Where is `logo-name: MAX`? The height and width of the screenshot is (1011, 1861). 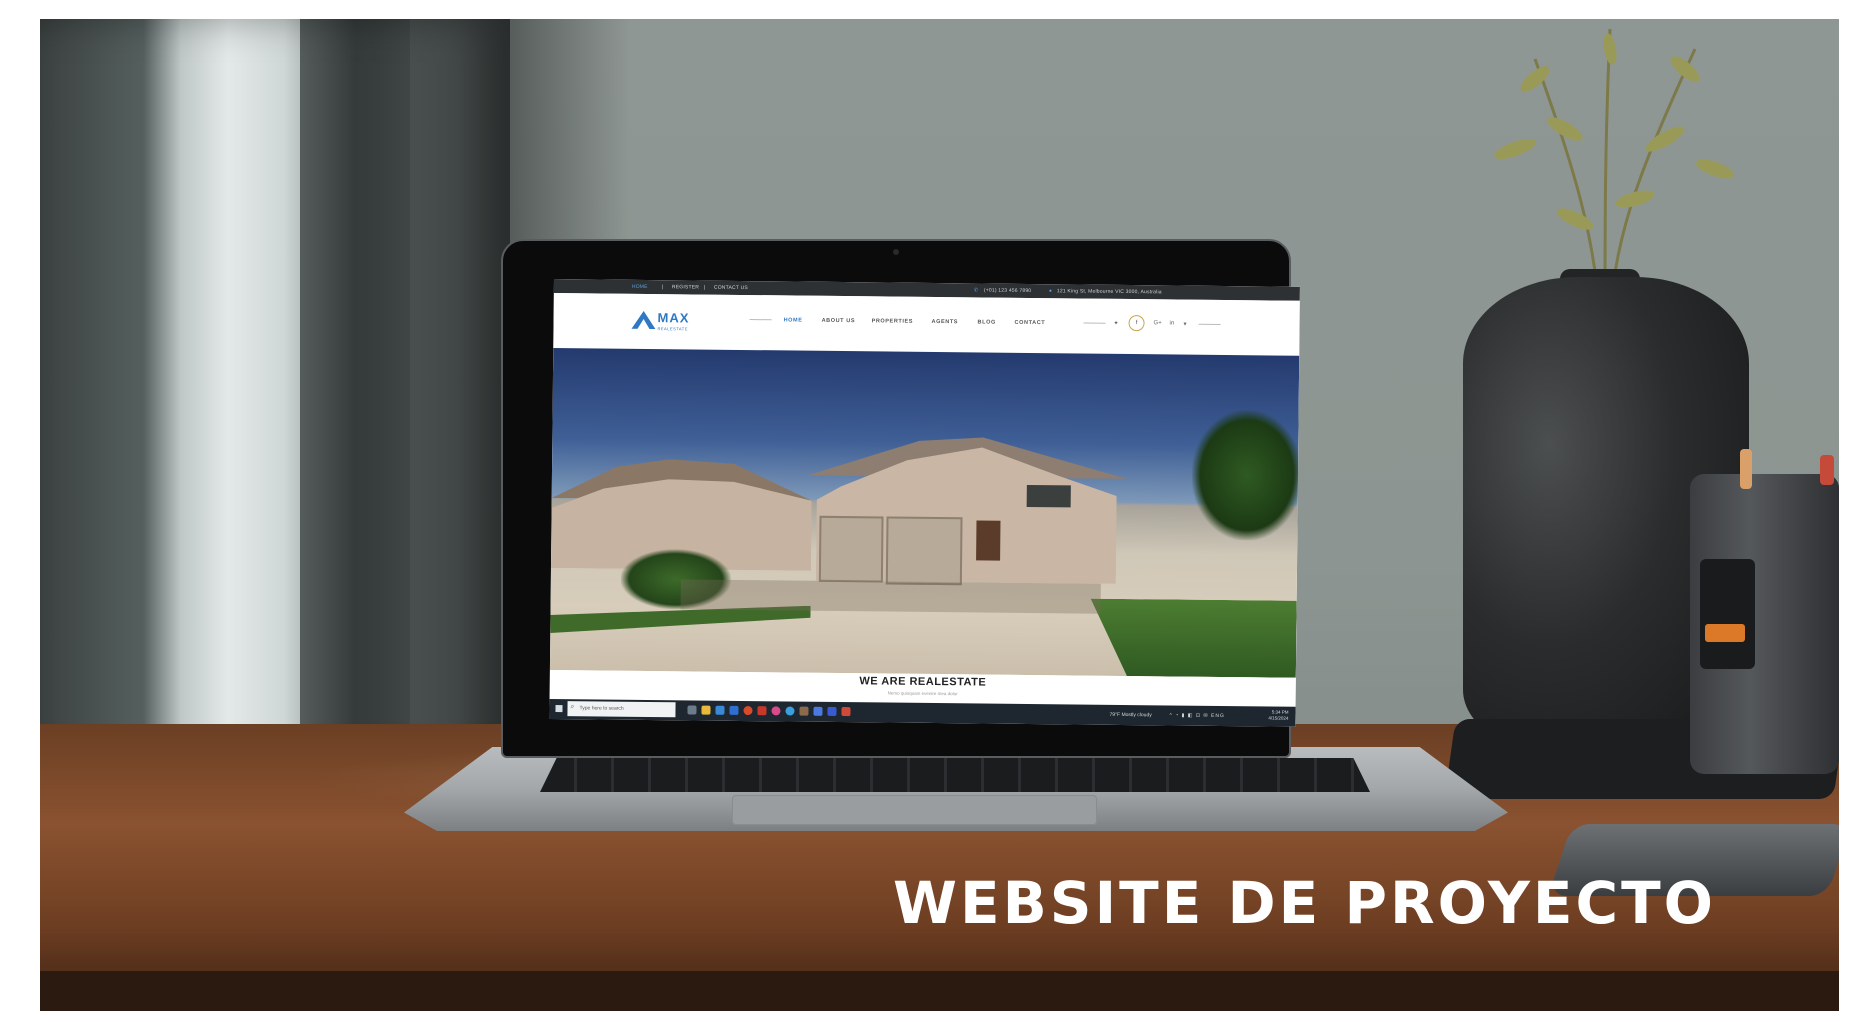
logo-name: MAX is located at coordinates (674, 317).